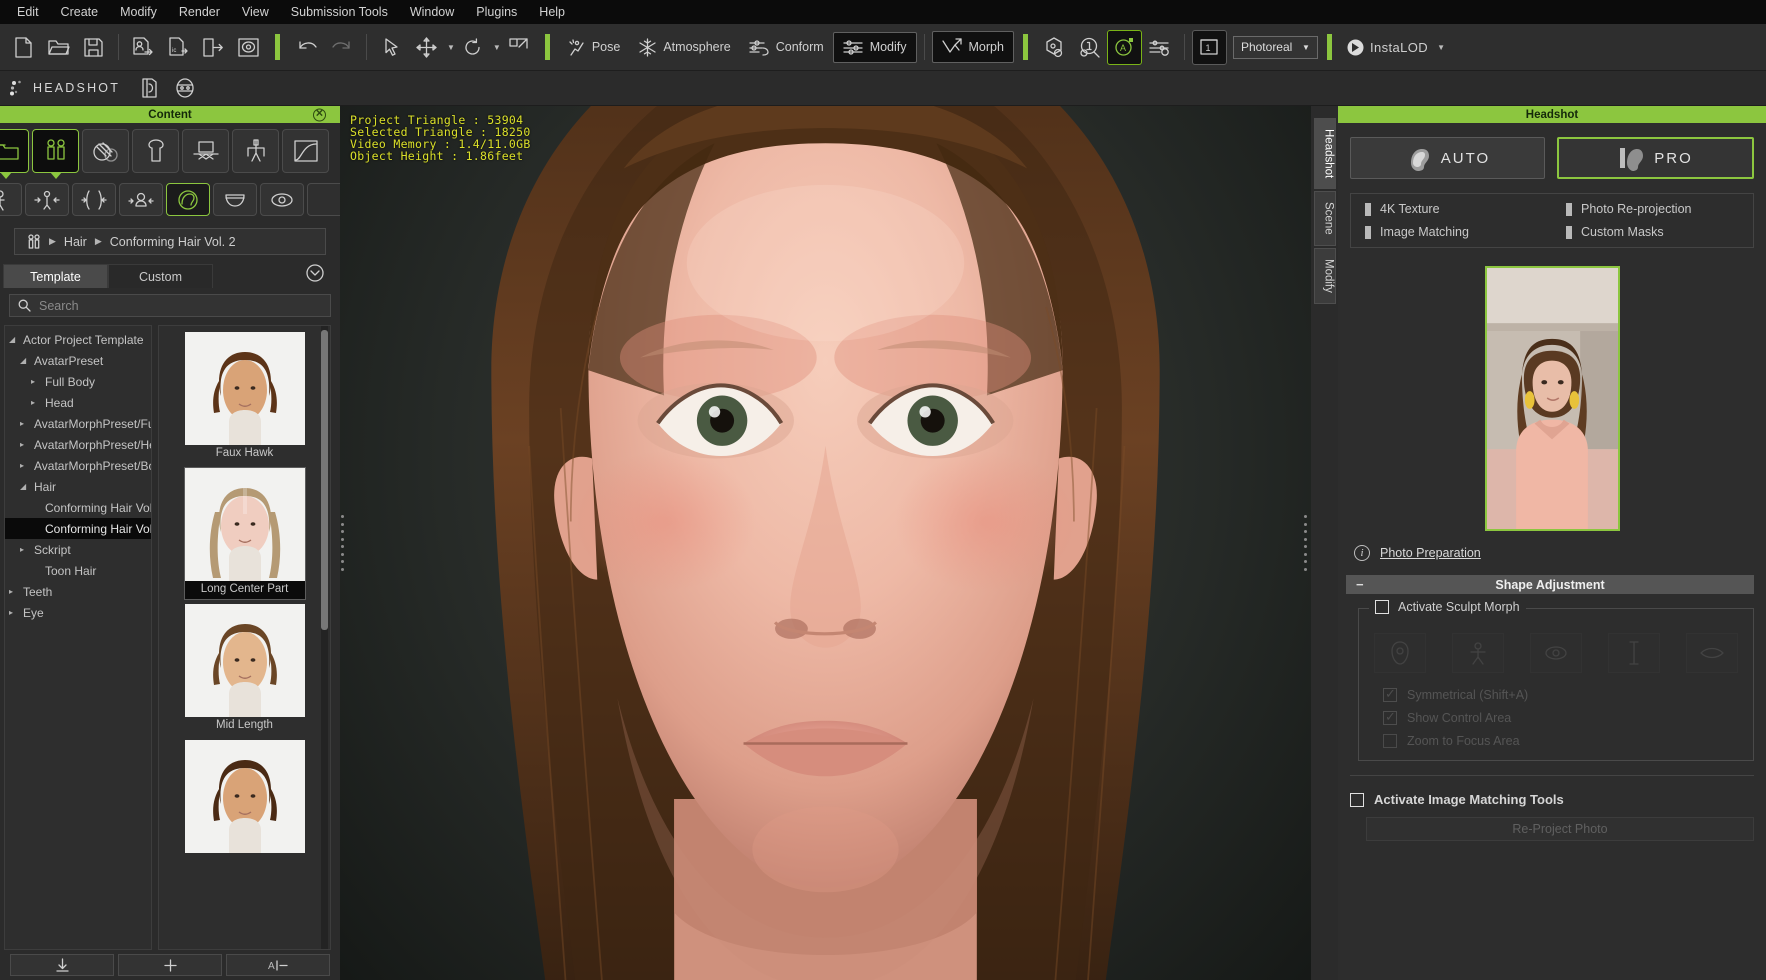 The height and width of the screenshot is (980, 1766). What do you see at coordinates (78, 528) in the screenshot?
I see `tree-node: Conforming Hair Vol. 2` at bounding box center [78, 528].